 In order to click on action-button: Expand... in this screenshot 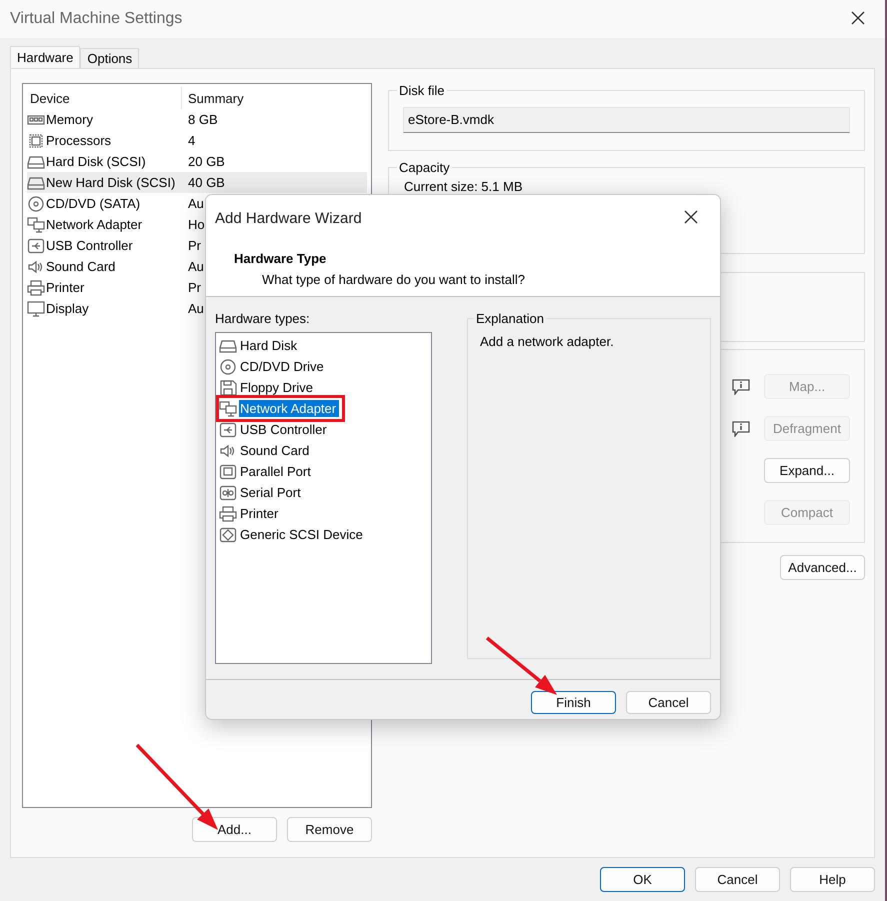, I will do `click(807, 470)`.